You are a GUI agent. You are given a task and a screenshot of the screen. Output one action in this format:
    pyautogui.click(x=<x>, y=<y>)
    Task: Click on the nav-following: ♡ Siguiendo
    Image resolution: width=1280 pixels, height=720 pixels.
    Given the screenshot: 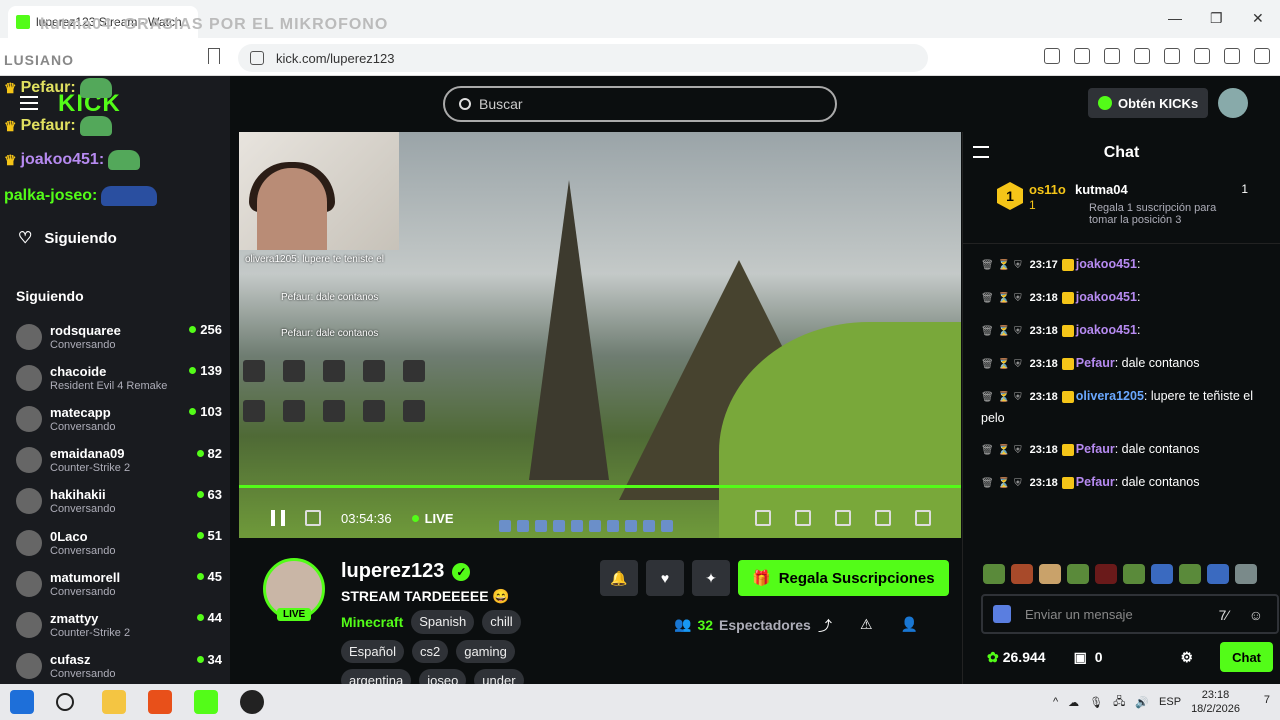 What is the action you would take?
    pyautogui.click(x=67, y=238)
    